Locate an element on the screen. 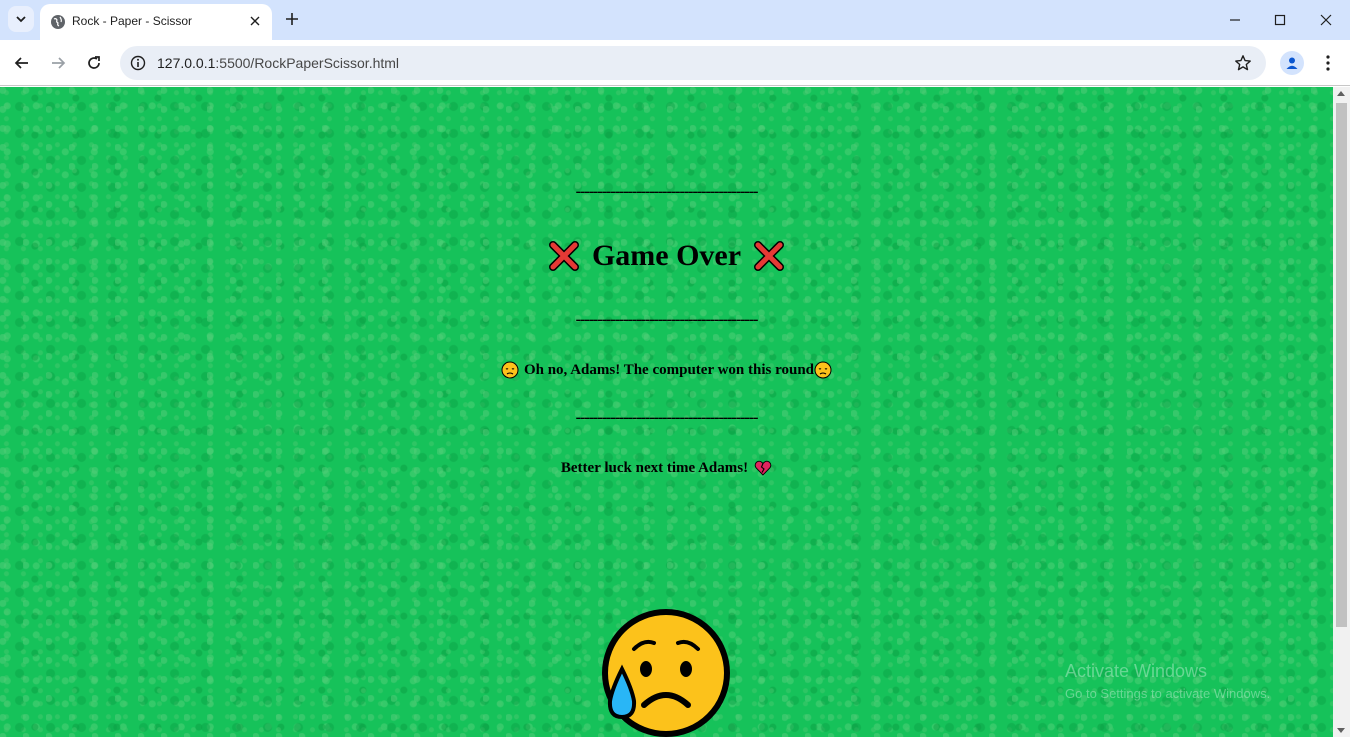 The height and width of the screenshot is (737, 1350). more-vert-icon is located at coordinates (1328, 63).